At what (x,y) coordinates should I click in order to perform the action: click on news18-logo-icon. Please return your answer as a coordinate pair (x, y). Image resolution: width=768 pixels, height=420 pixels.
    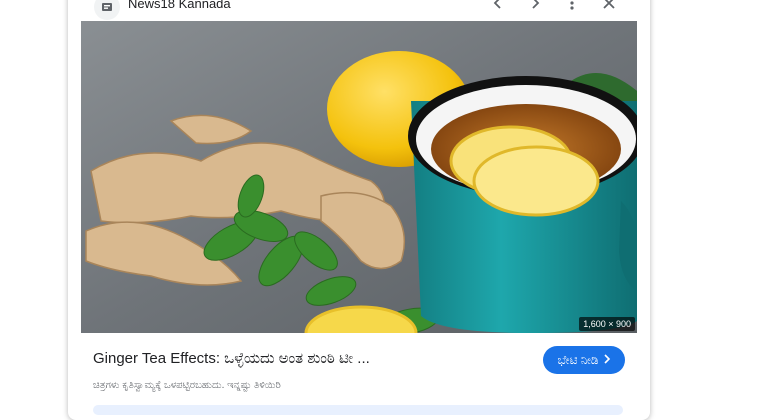
    Looking at the image, I should click on (107, 10).